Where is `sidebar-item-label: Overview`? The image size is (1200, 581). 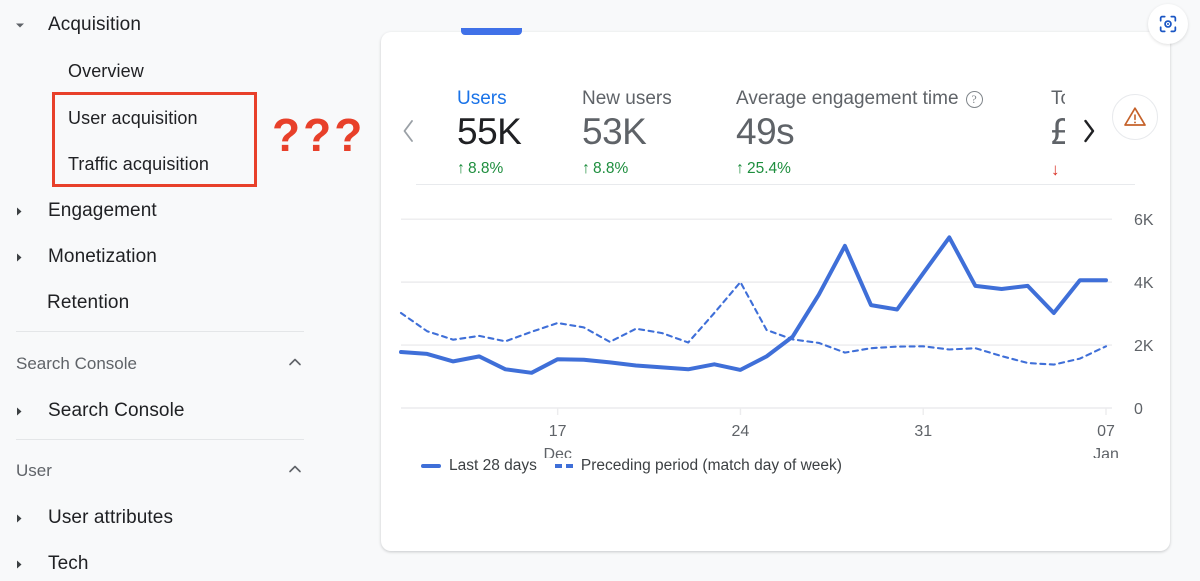
sidebar-item-label: Overview is located at coordinates (106, 70).